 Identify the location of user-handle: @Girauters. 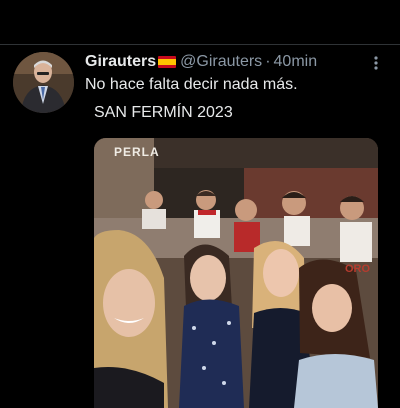
(221, 62).